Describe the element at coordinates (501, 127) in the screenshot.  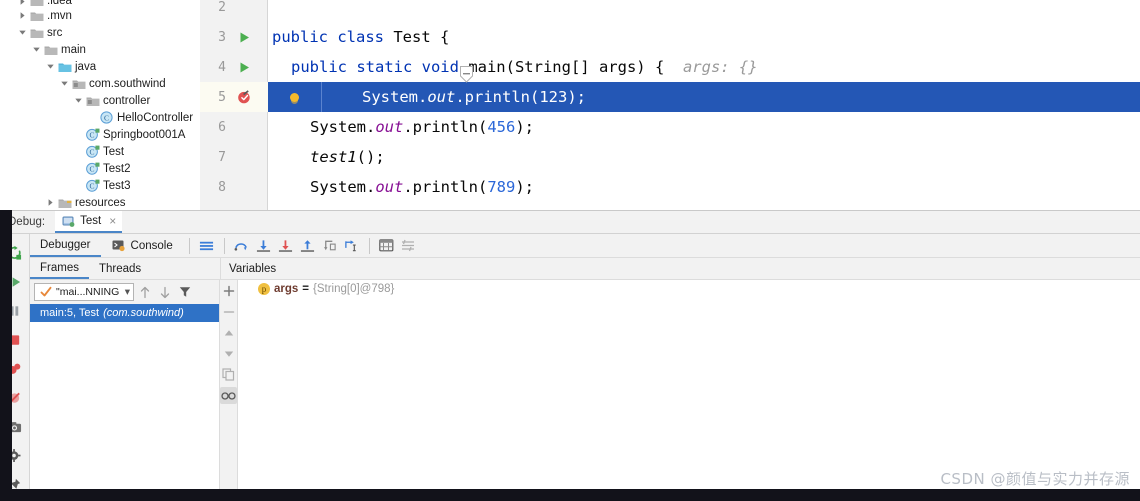
I see `code-token: 456` at that location.